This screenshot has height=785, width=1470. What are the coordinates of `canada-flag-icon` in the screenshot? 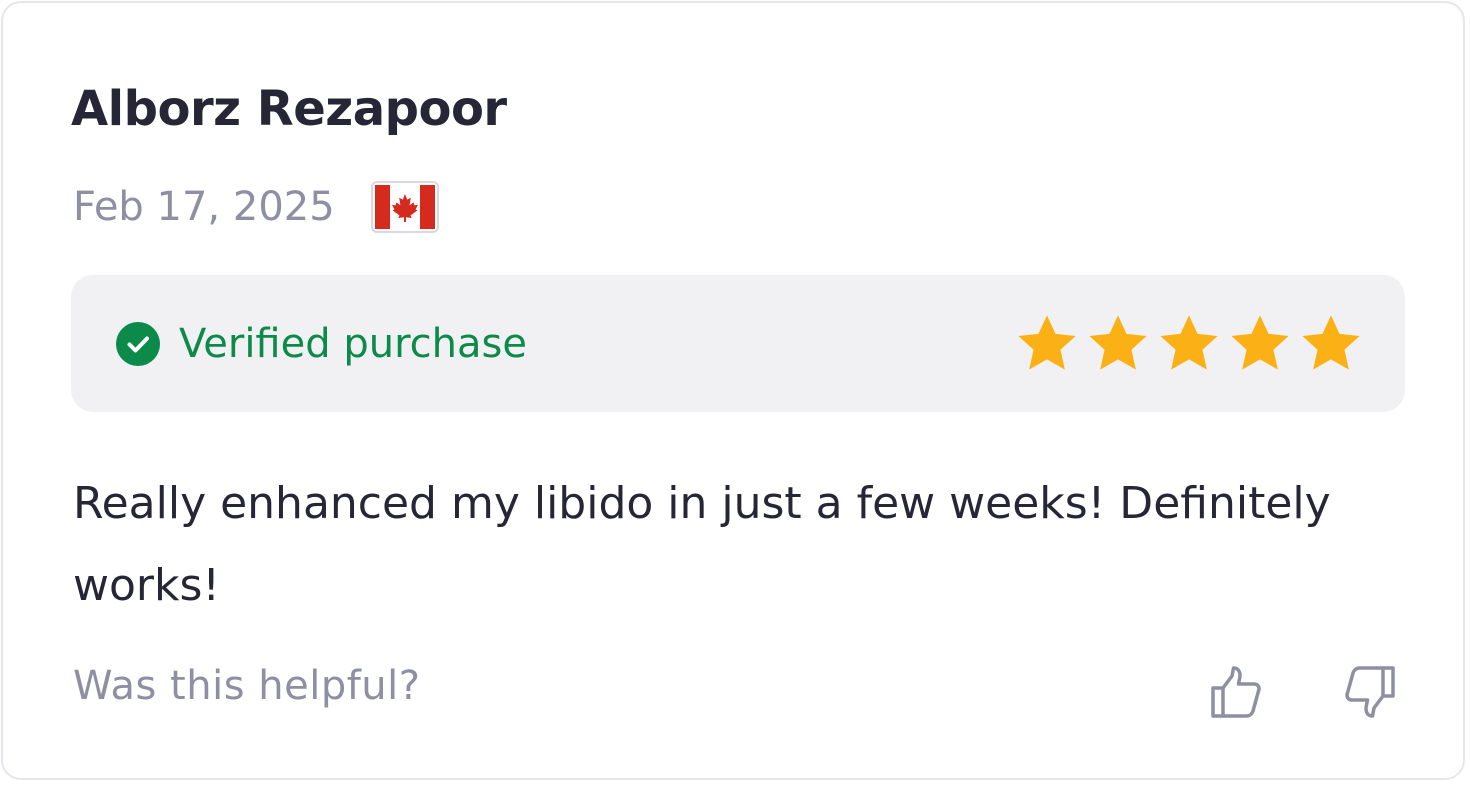 It's located at (404, 207).